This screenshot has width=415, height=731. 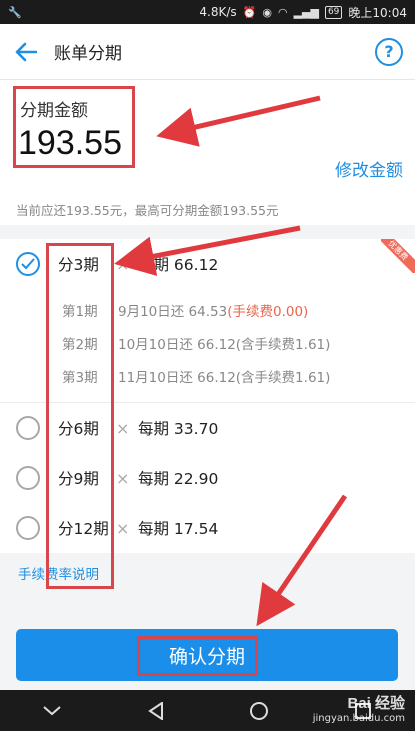 What do you see at coordinates (376, 703) in the screenshot?
I see `watermark-brand: Bai 经验` at bounding box center [376, 703].